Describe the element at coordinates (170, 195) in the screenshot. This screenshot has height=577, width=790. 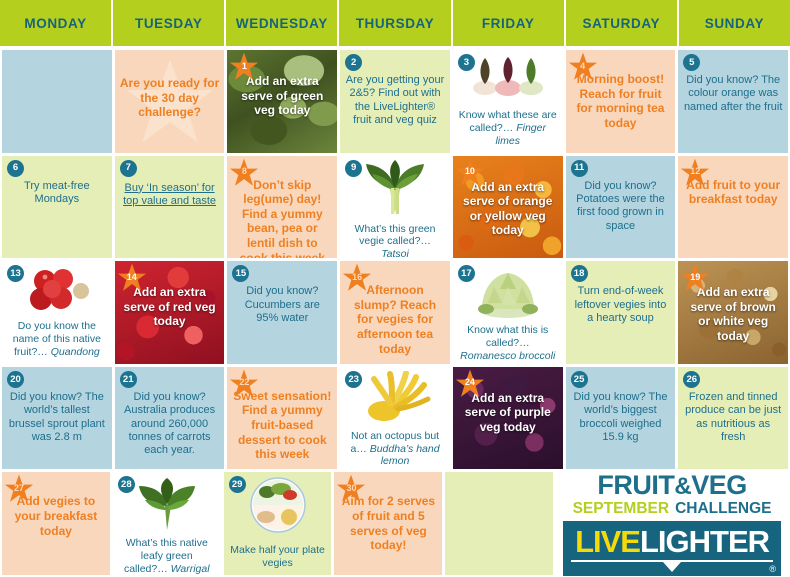
I see `day-link-text: Buy ‘In season’ for top value and taste` at that location.